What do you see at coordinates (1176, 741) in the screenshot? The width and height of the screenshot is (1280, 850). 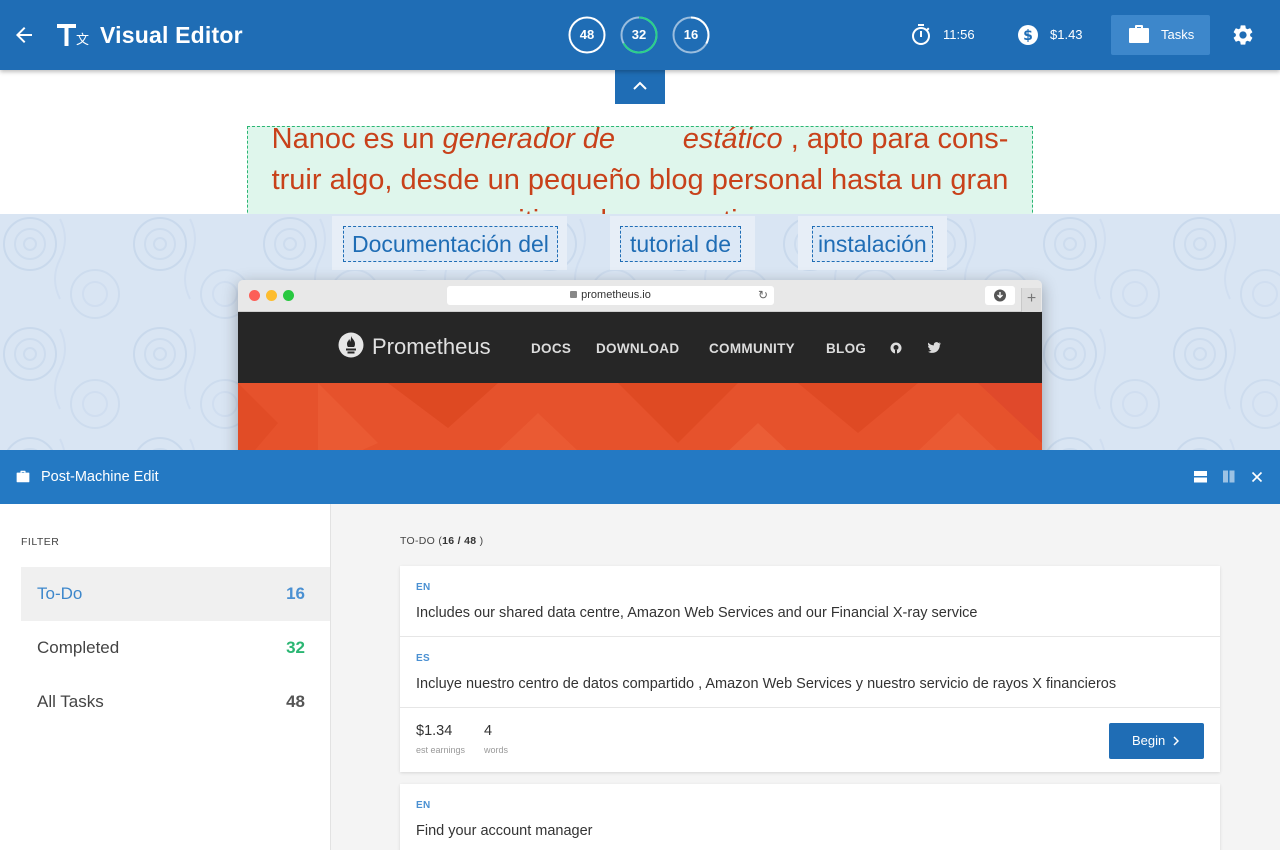 I see `chevron-right-icon` at bounding box center [1176, 741].